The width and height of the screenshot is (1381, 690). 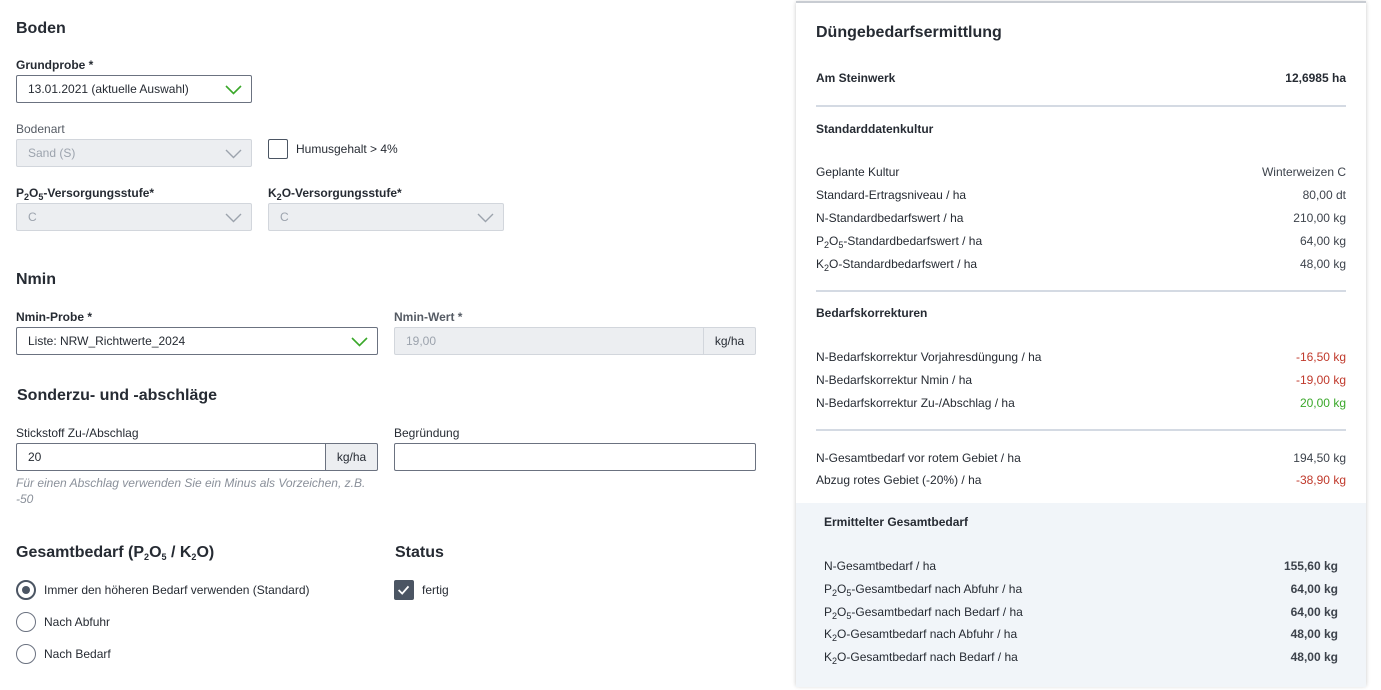 I want to click on bodenart-select: Sand (S), so click(x=134, y=153).